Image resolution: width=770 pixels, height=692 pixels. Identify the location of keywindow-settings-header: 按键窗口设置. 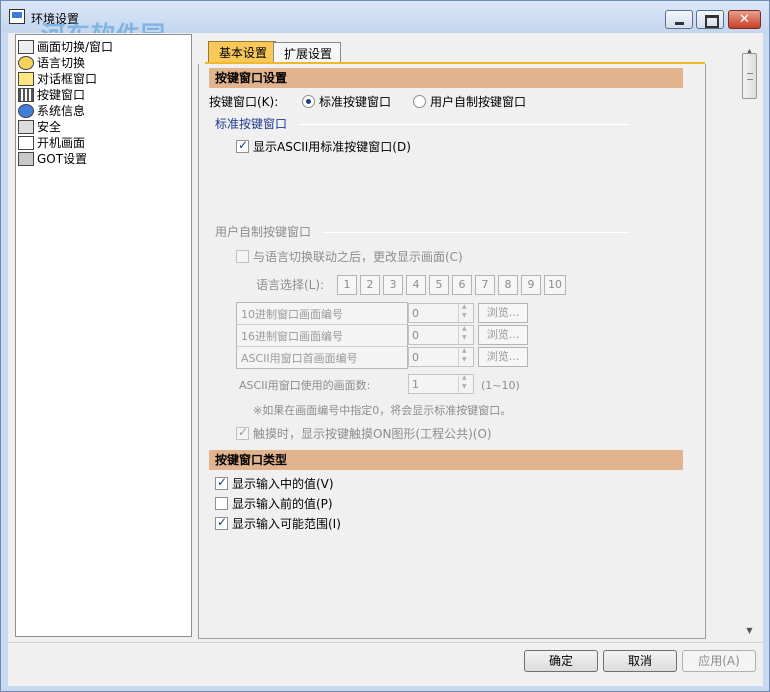
(446, 78).